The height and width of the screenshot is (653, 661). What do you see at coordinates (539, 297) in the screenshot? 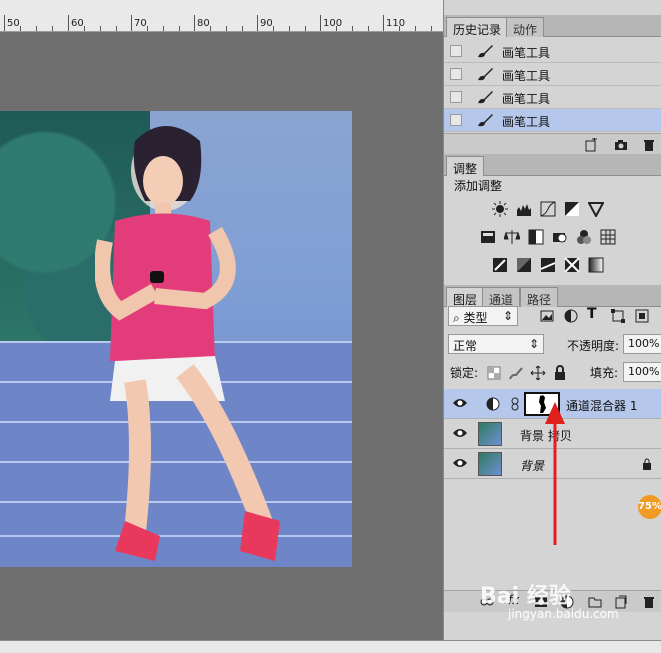
I see `tab-paths: 路径` at bounding box center [539, 297].